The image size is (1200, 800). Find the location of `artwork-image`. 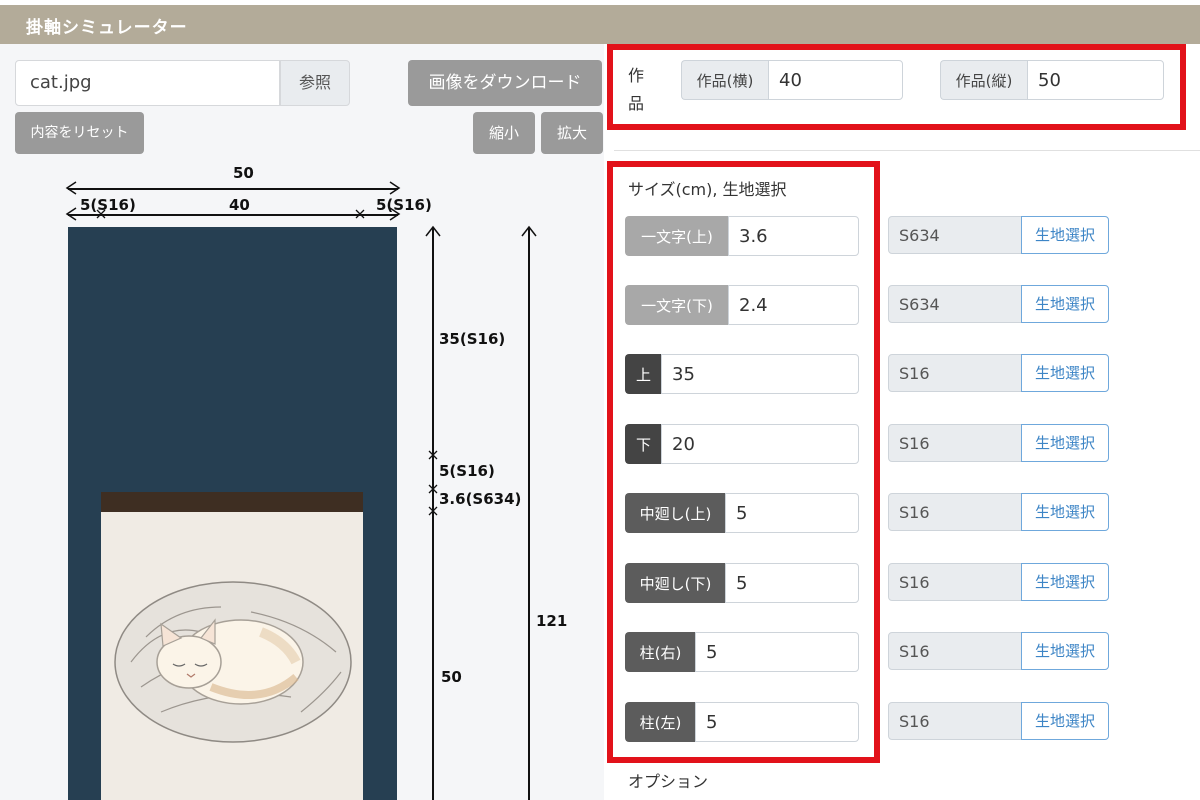

artwork-image is located at coordinates (232, 656).